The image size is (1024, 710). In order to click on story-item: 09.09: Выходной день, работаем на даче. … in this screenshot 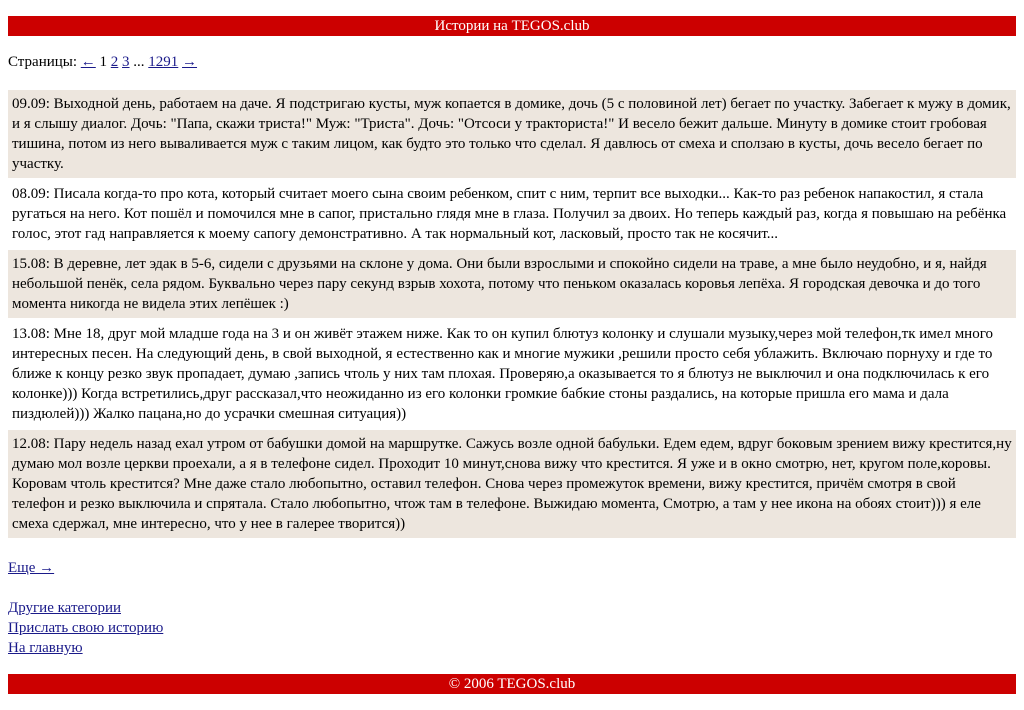, I will do `click(512, 134)`.